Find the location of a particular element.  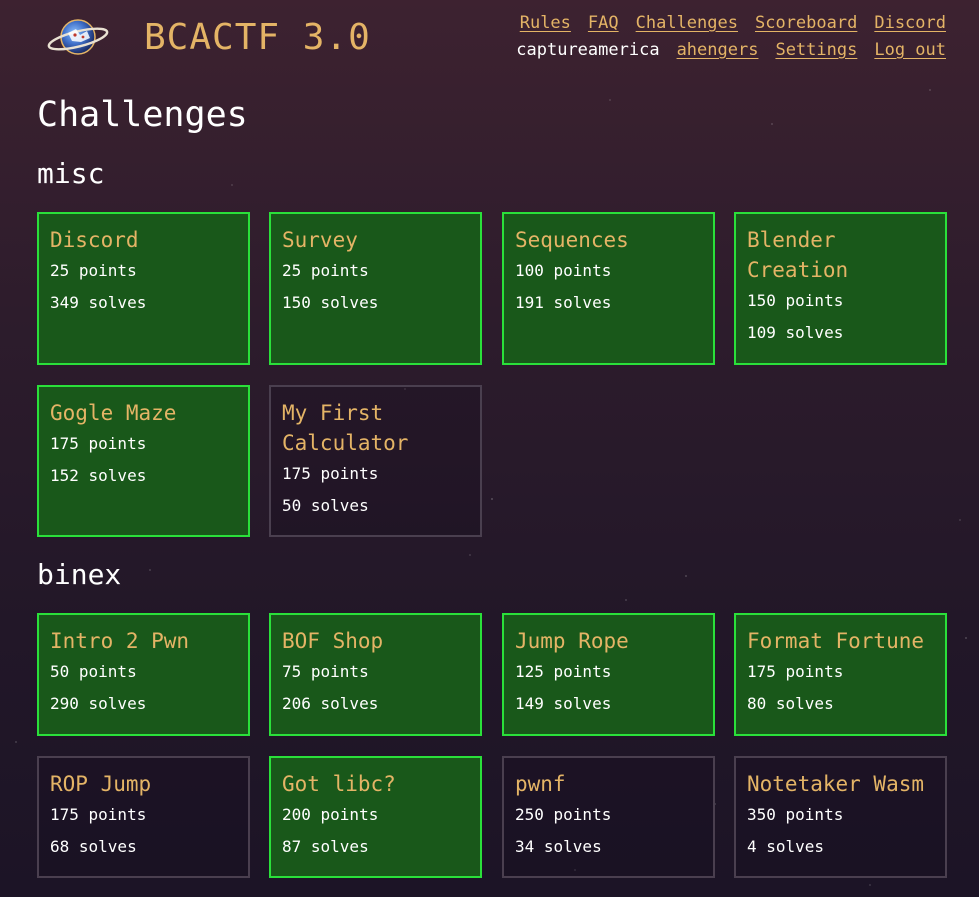

category-title: binex is located at coordinates (79, 574).